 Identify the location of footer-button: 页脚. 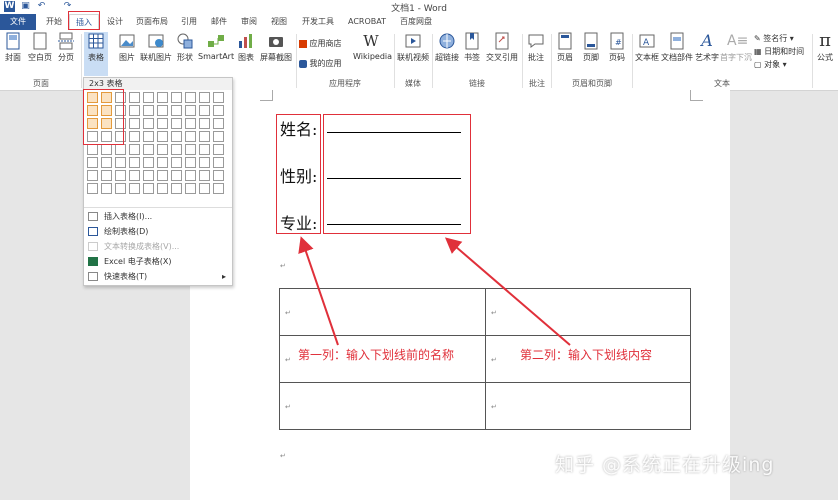
(591, 54).